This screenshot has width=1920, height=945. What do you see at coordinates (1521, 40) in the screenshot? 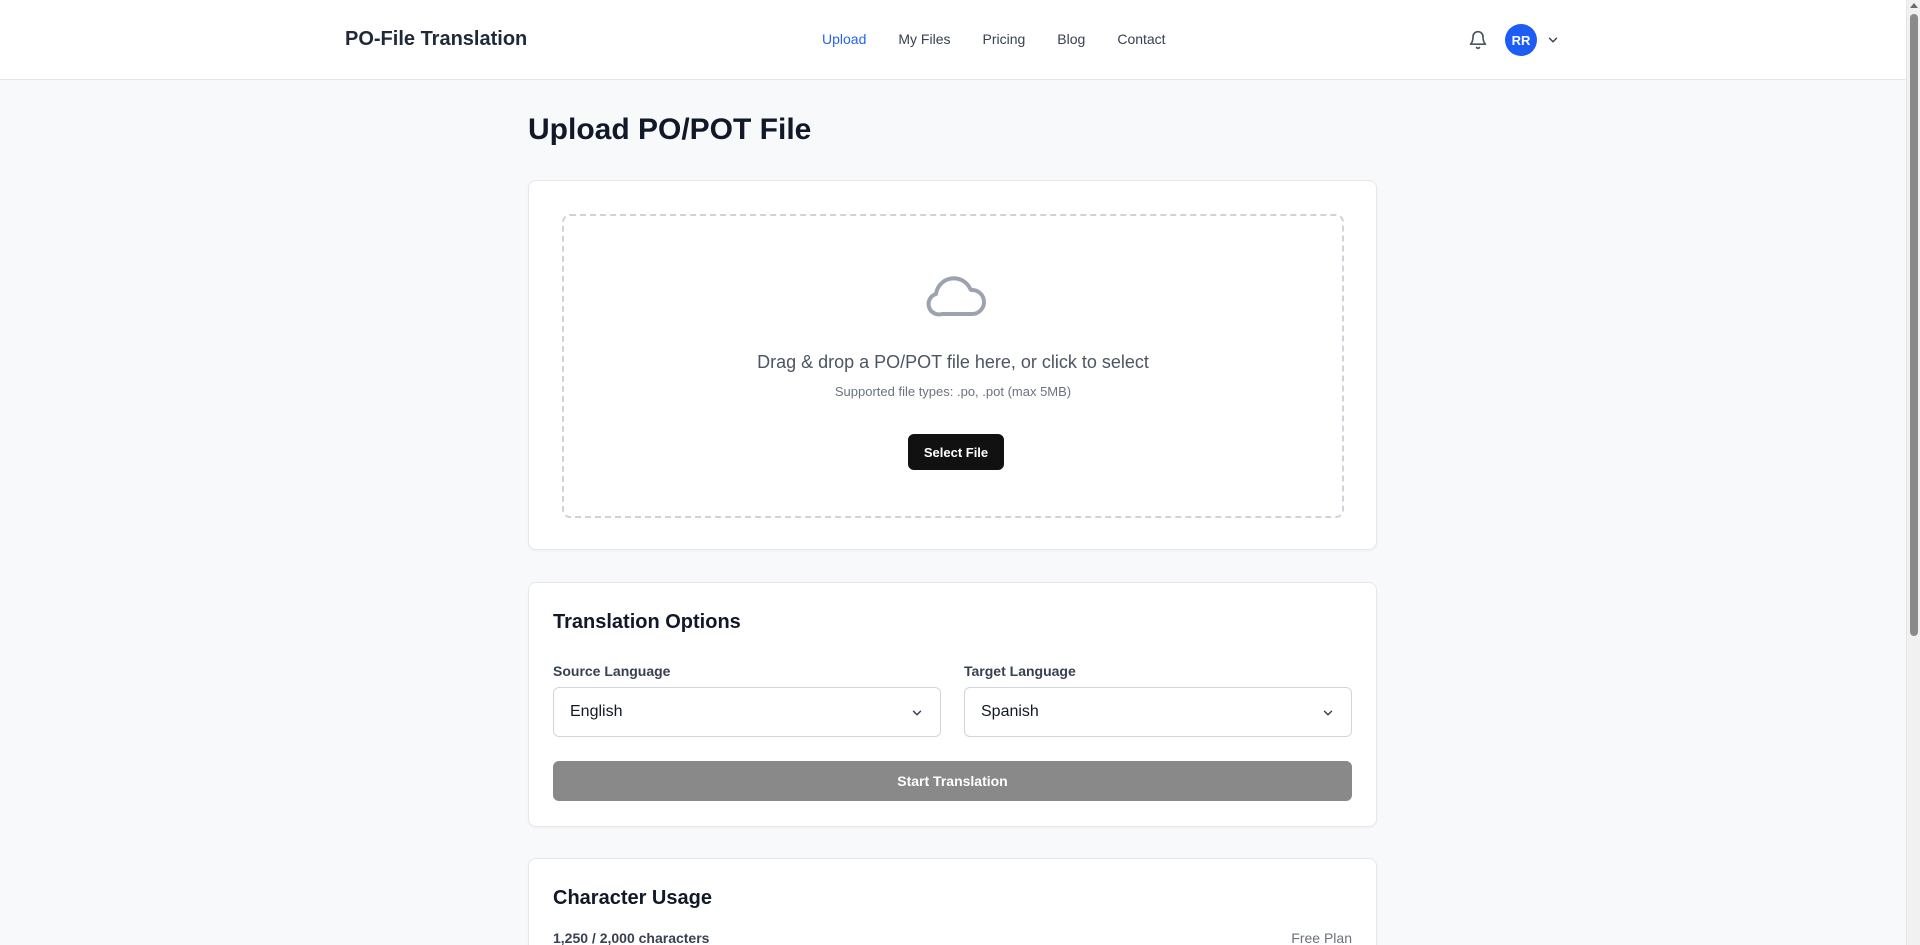
I see `avatar: RR` at bounding box center [1521, 40].